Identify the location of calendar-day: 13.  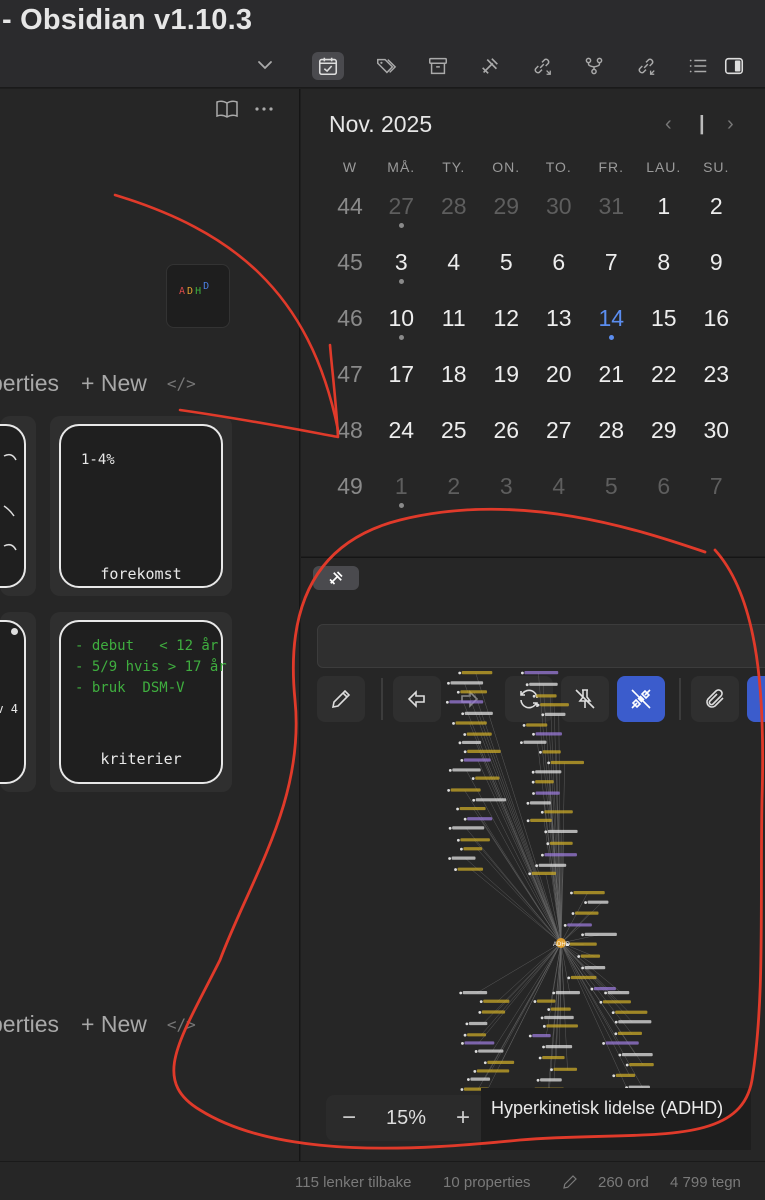
(559, 323).